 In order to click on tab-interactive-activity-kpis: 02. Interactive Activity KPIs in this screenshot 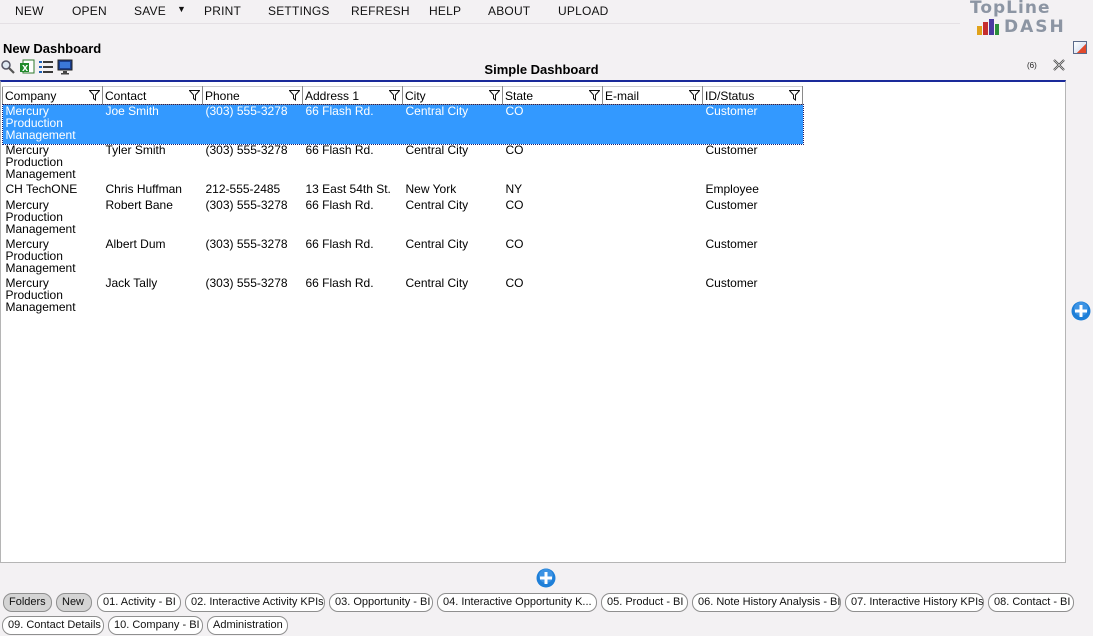, I will do `click(255, 602)`.